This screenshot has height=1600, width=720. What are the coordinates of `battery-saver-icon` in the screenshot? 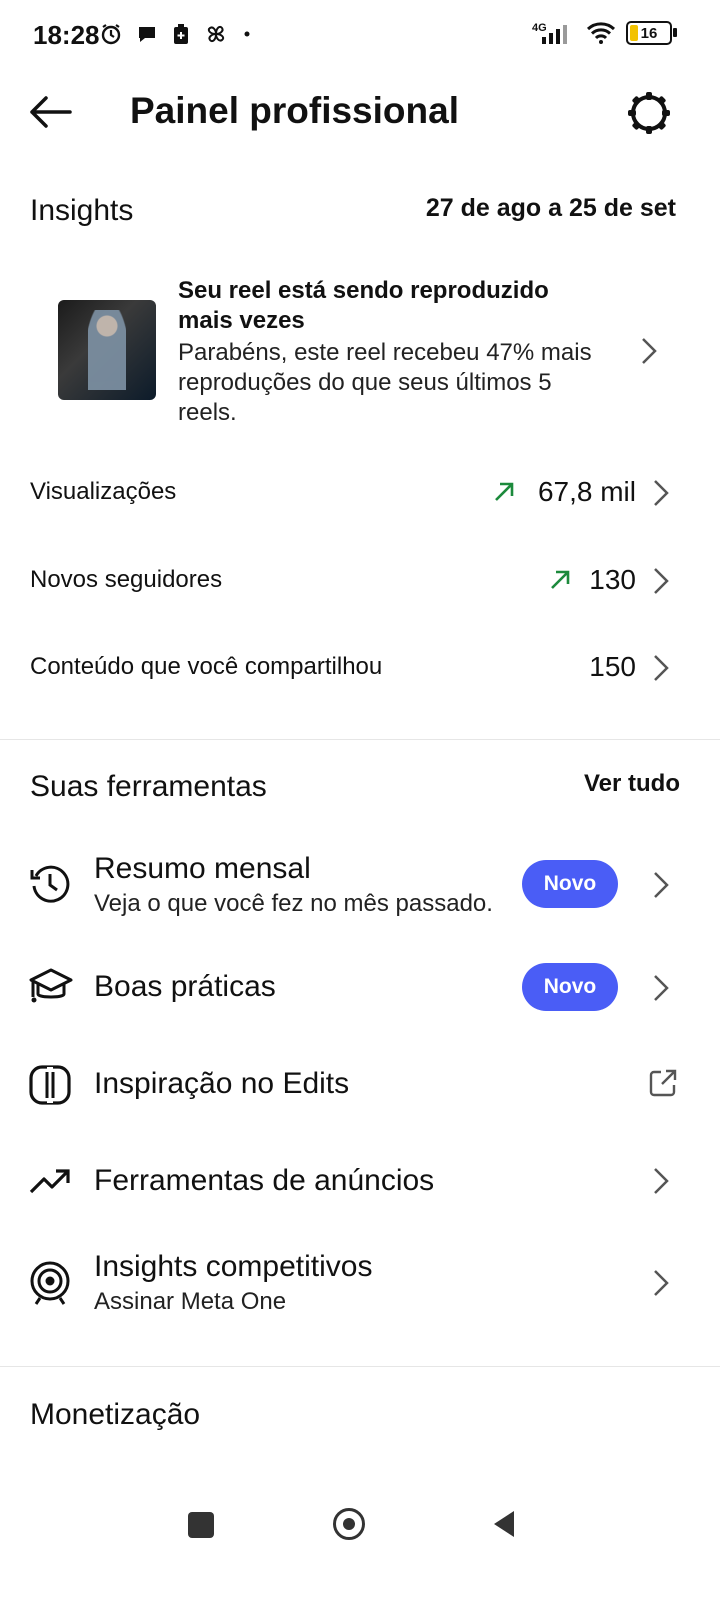 It's located at (181, 34).